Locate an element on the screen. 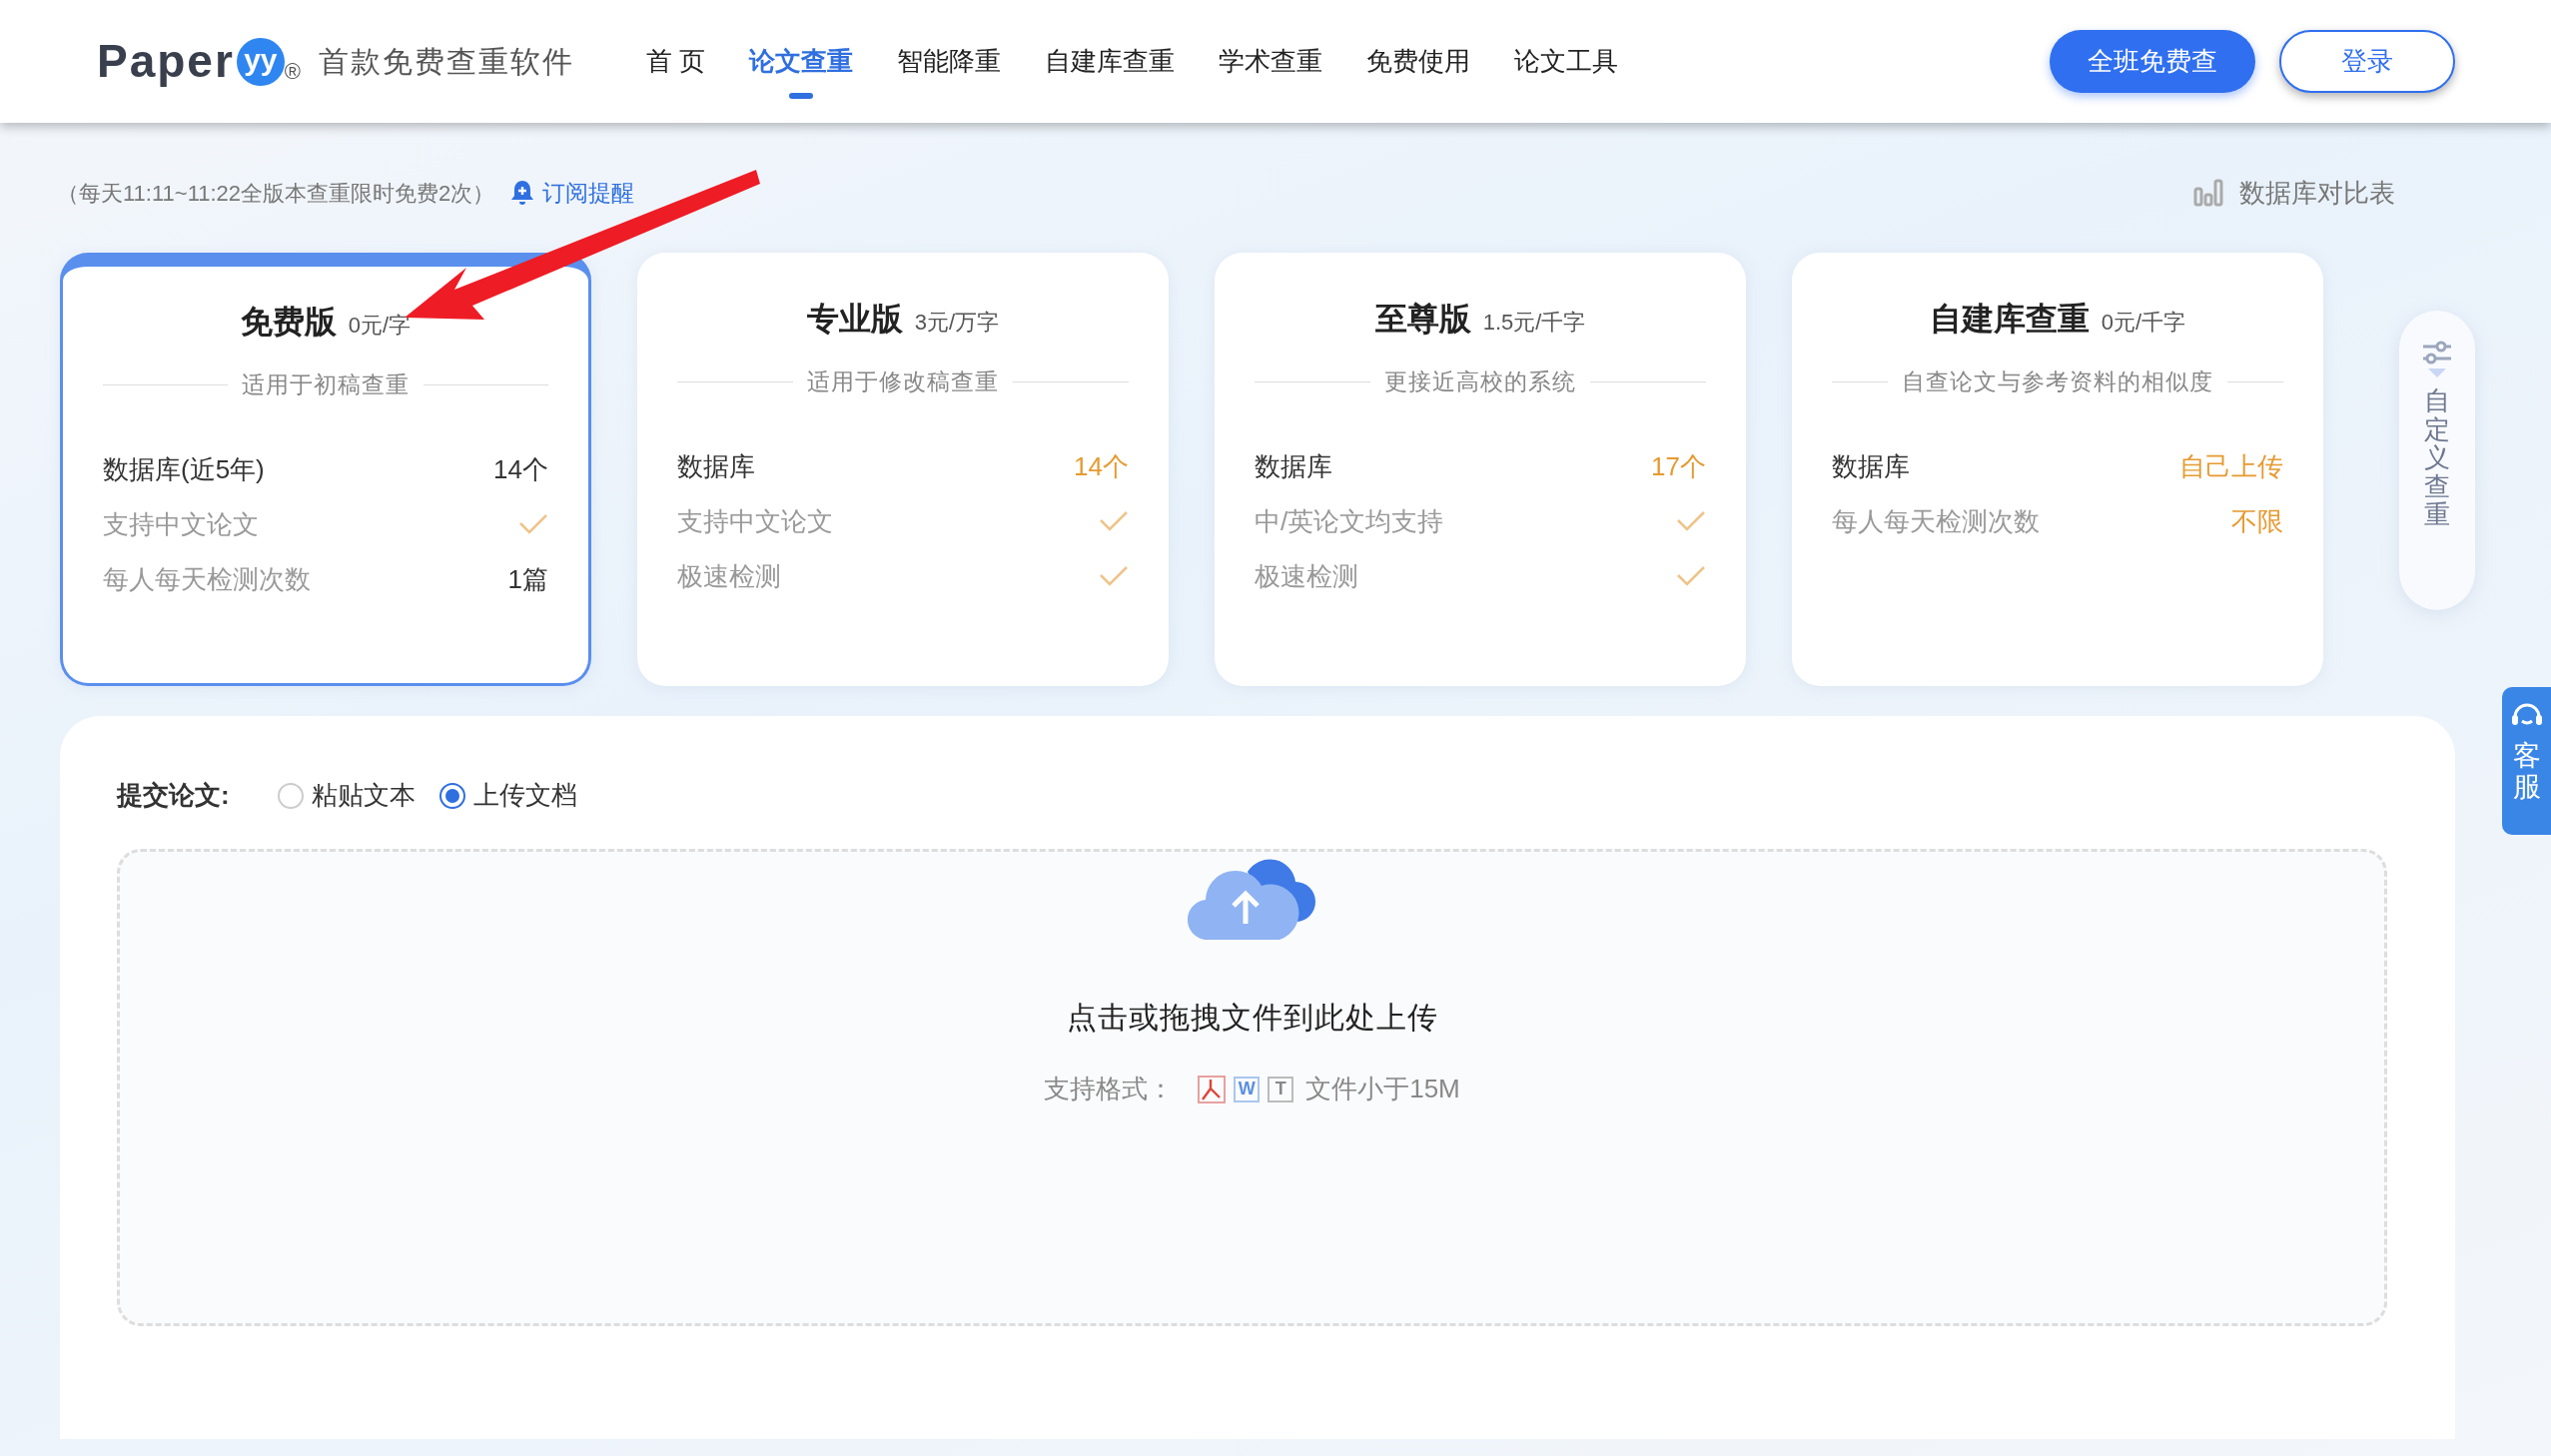  plan-card: 免费版 0元/字 适用于初稿查重 数据库(近5年) 14个 支持中文论文 每人每天检测次数 1篇 is located at coordinates (325, 469).